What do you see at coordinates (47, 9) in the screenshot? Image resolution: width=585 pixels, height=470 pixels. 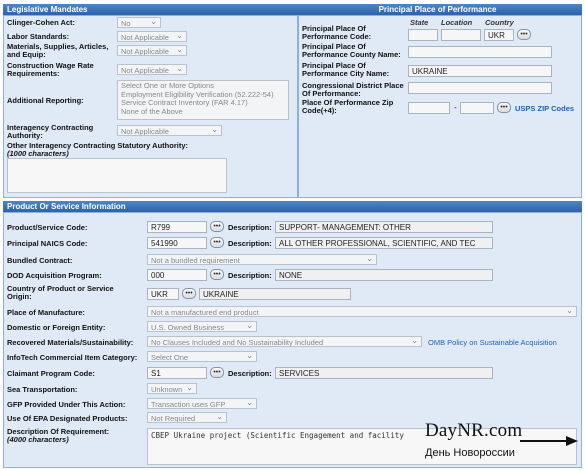 I see `legislative-title: Legislative Mandates` at bounding box center [47, 9].